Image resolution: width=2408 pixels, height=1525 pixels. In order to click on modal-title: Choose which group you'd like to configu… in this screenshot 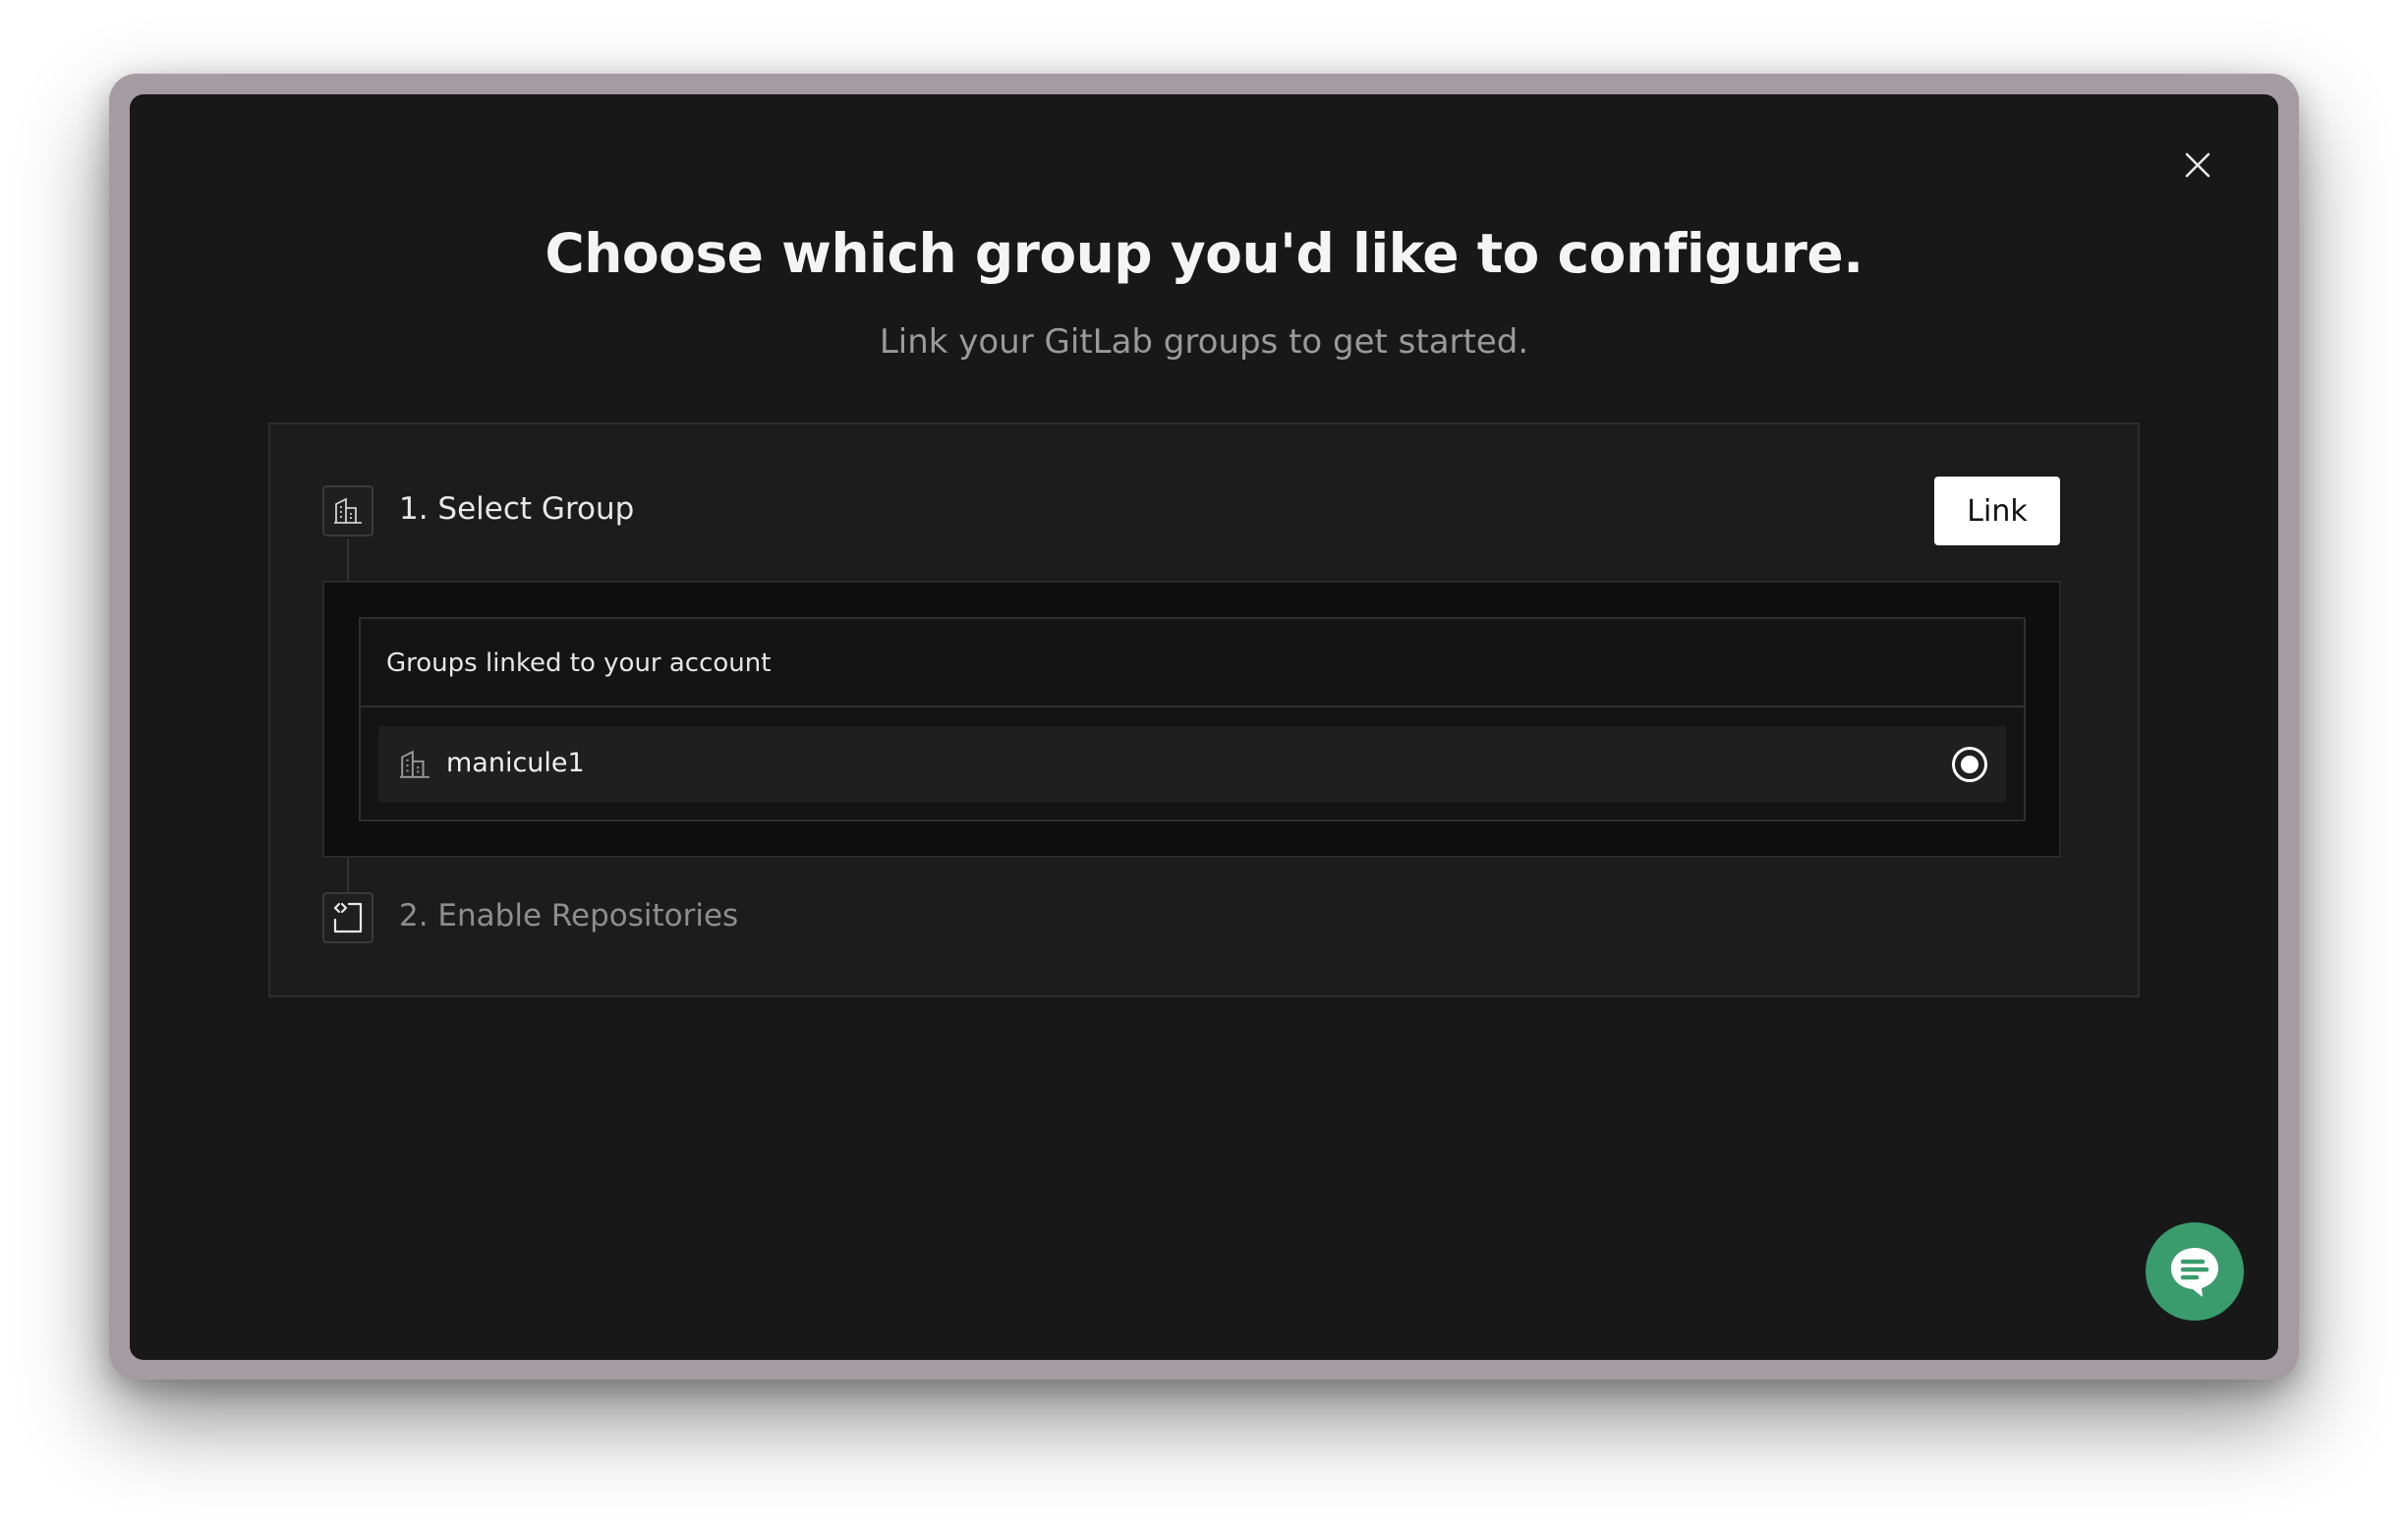, I will do `click(1204, 253)`.